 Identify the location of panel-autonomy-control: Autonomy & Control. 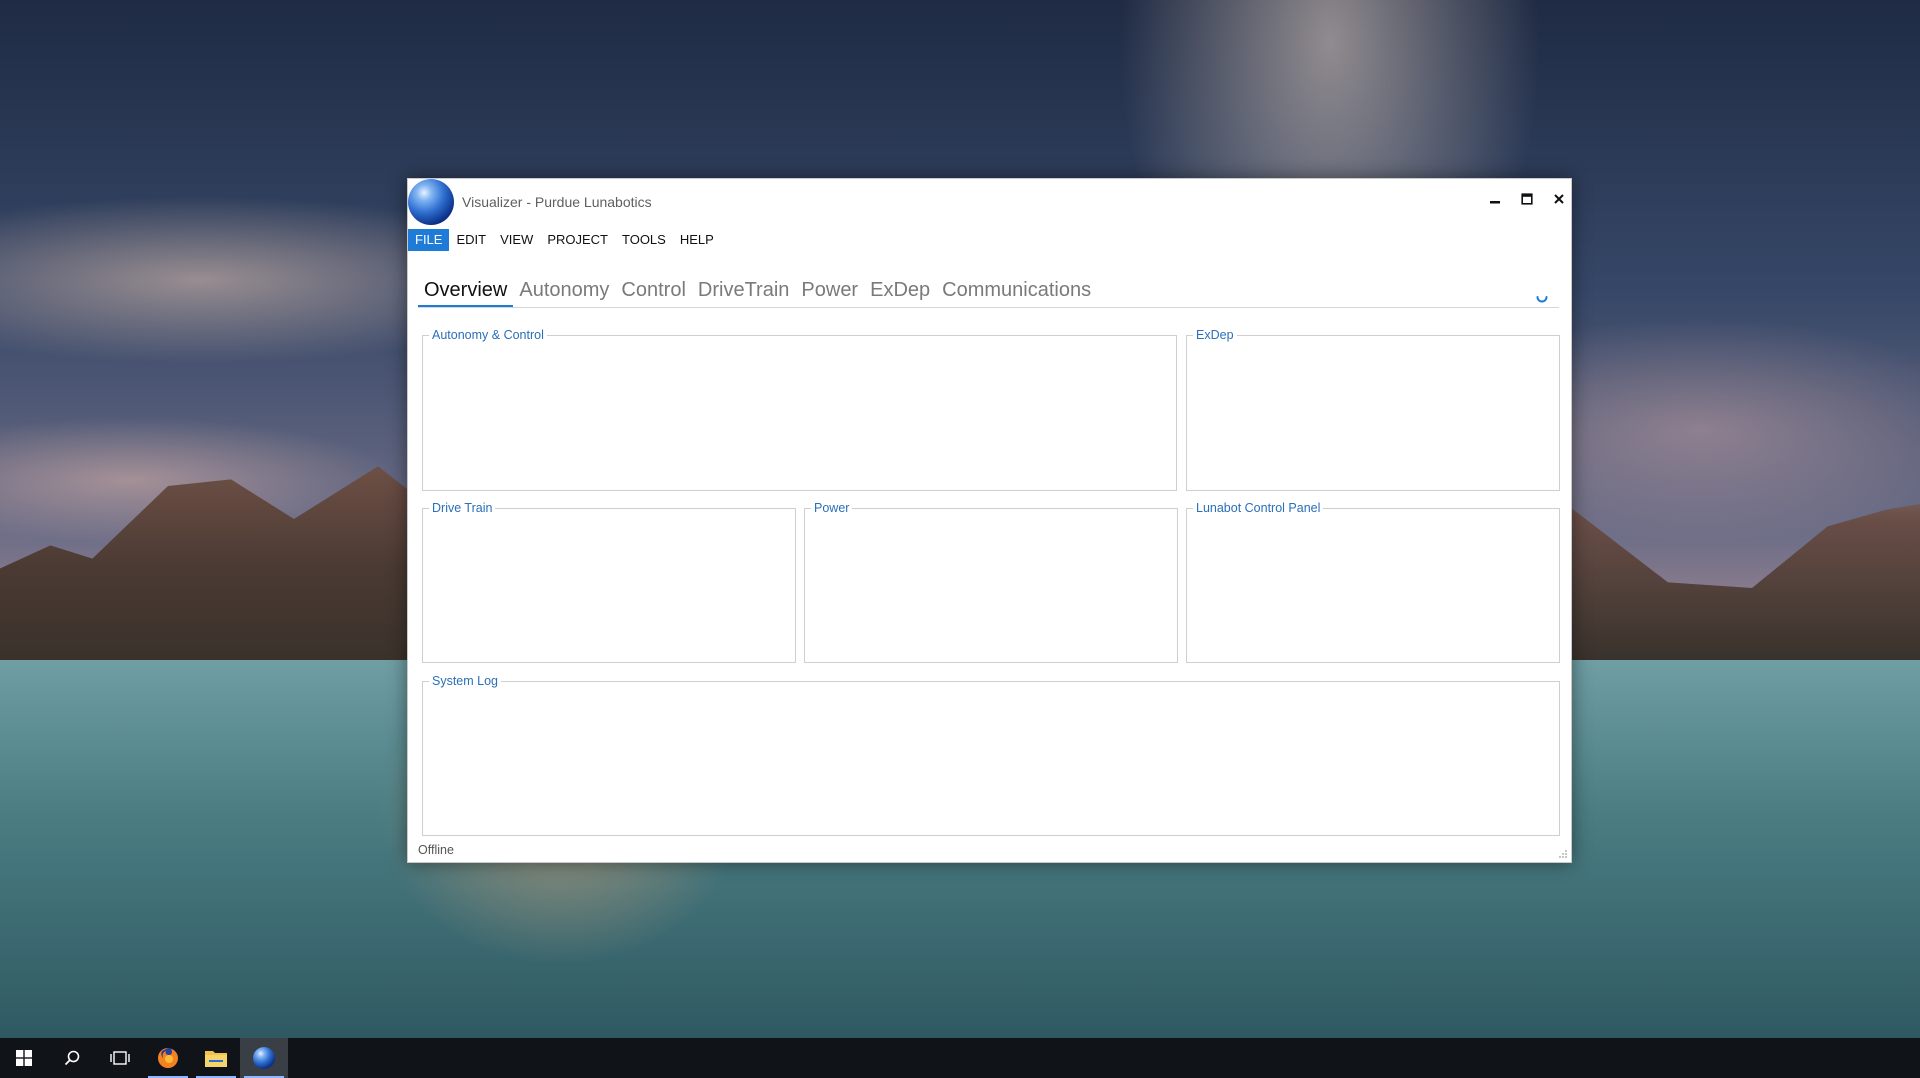
(799, 409).